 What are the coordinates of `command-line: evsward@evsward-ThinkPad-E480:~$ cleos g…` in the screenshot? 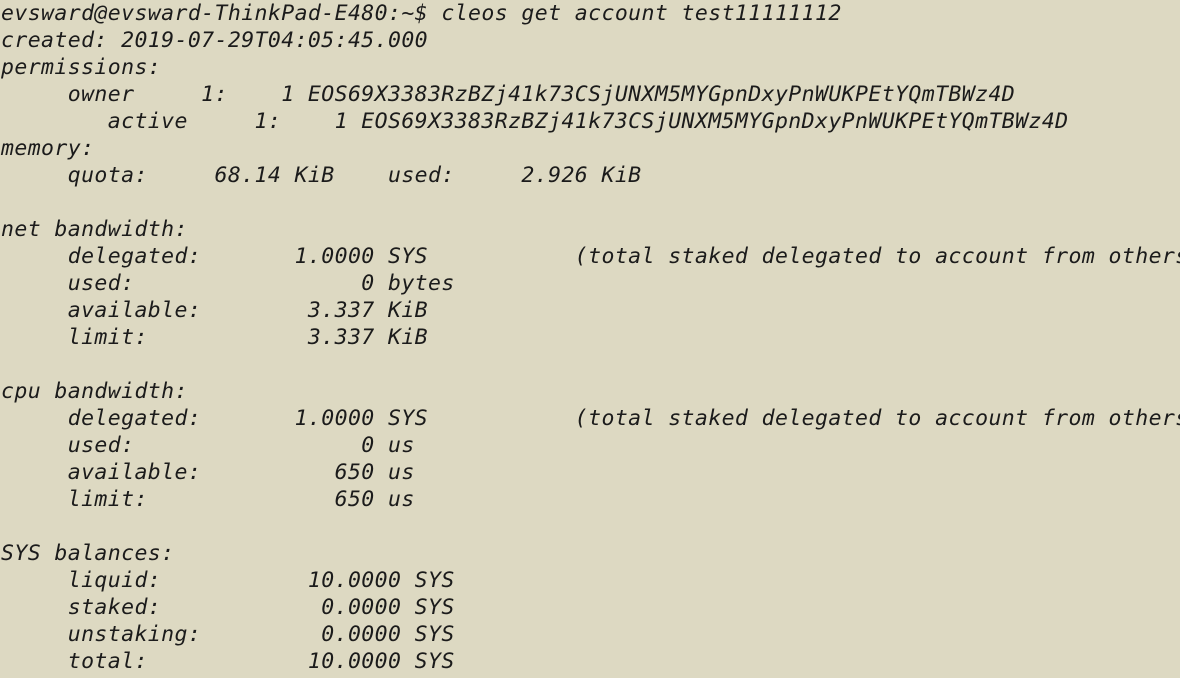 It's located at (421, 13).